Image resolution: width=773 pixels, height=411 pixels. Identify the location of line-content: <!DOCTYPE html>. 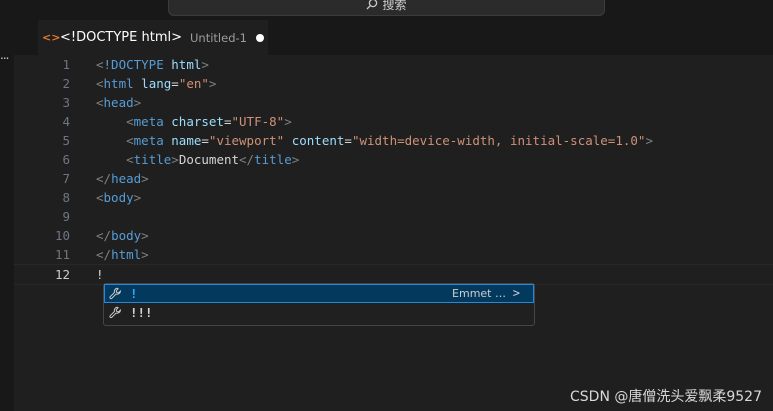
(152, 64).